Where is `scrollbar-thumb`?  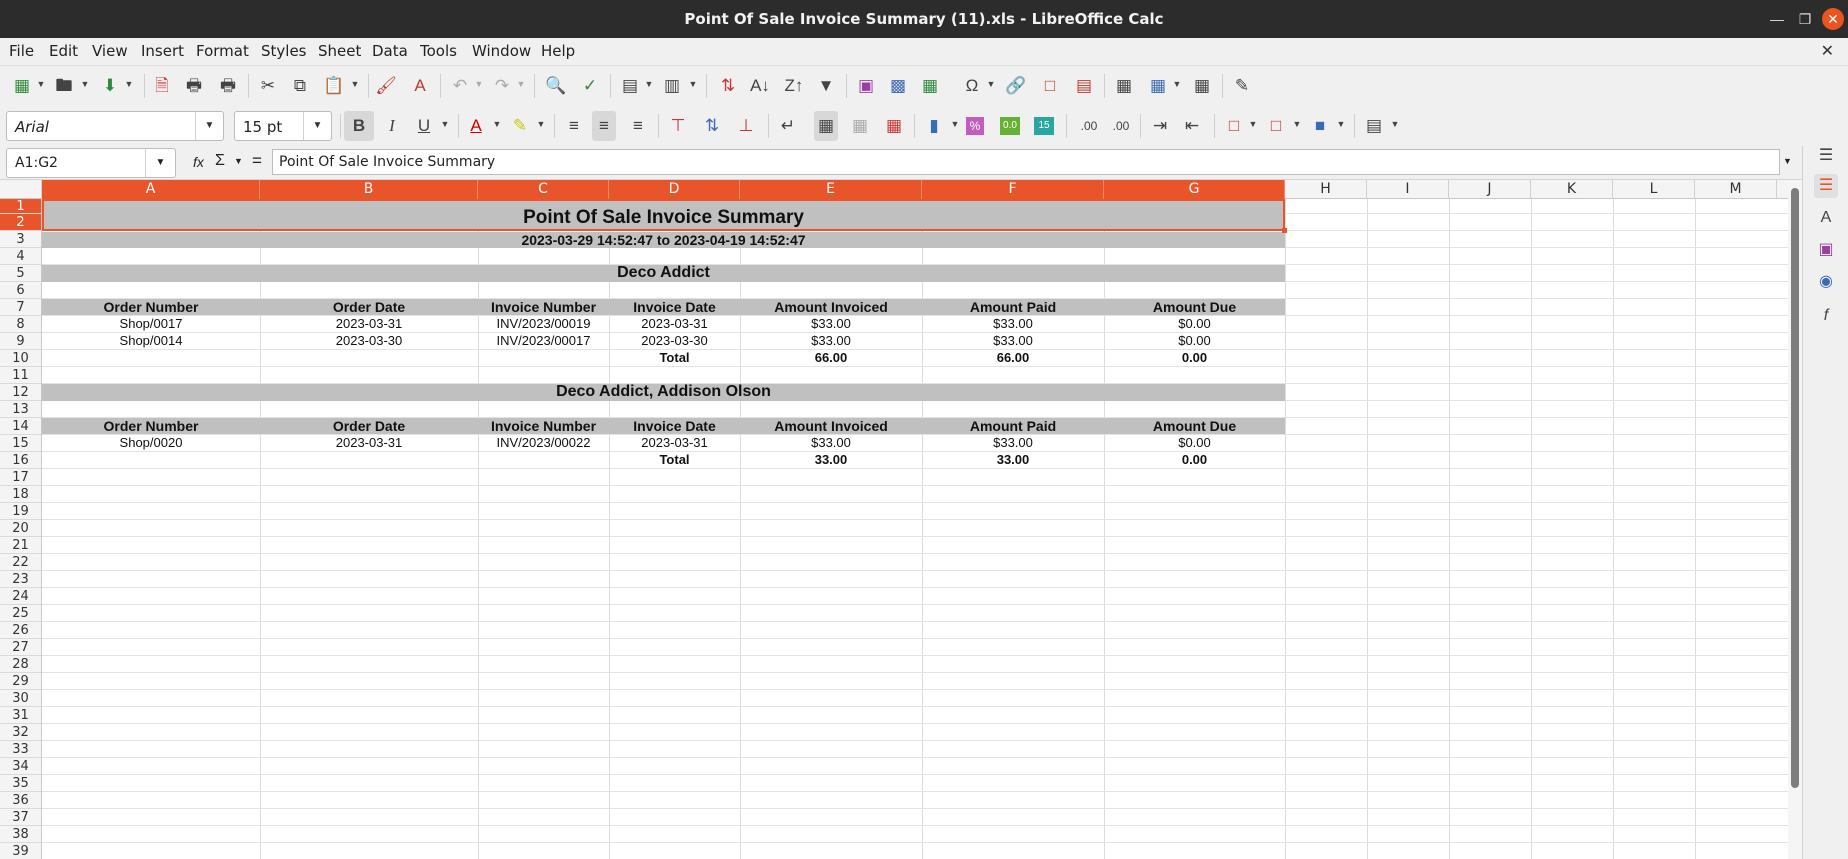
scrollbar-thumb is located at coordinates (1795, 488).